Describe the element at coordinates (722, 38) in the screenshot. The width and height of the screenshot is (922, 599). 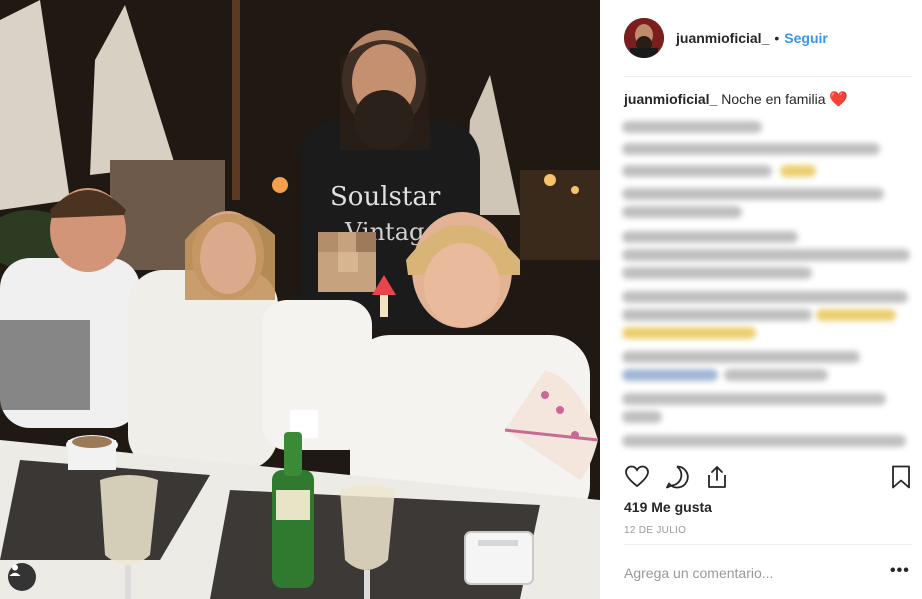
I see `account-handle: juanmioficial_` at that location.